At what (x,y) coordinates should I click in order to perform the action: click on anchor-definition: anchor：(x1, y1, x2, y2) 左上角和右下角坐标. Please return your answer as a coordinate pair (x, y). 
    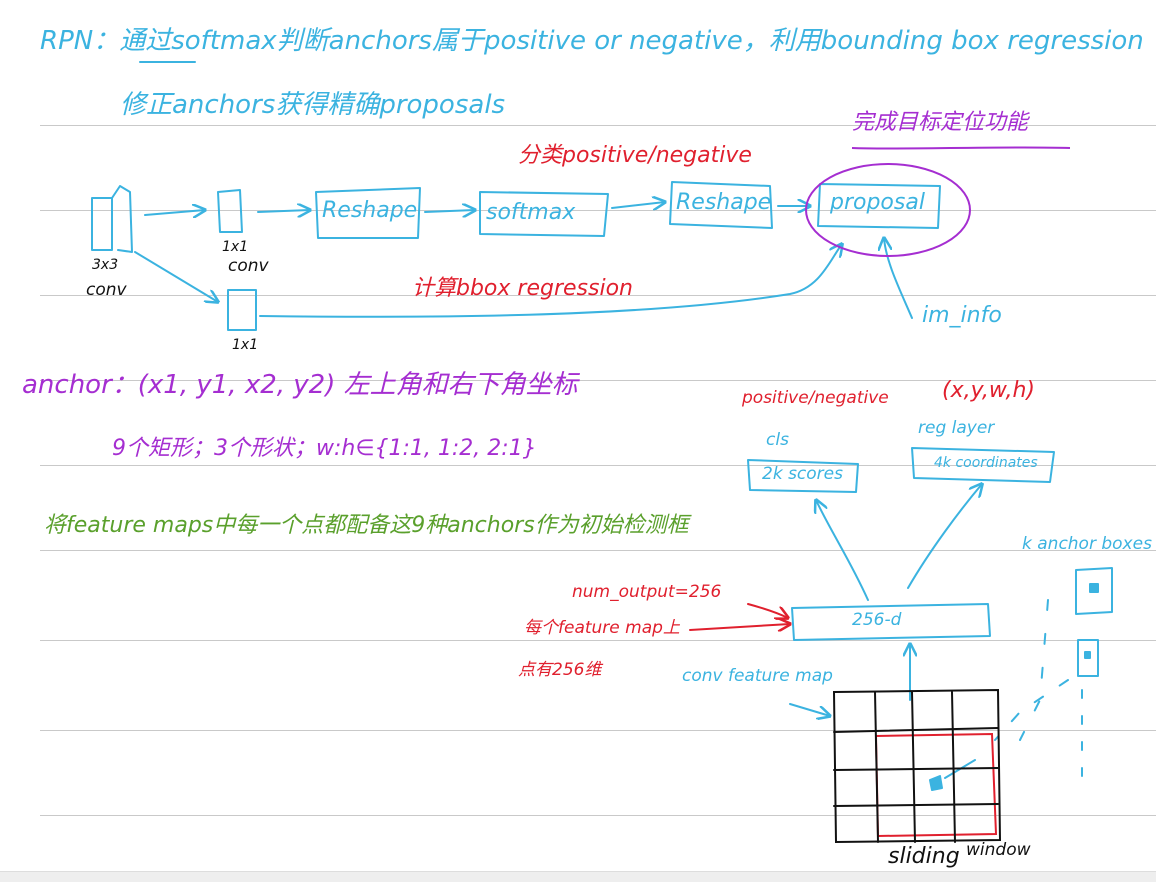
    Looking at the image, I should click on (300, 385).